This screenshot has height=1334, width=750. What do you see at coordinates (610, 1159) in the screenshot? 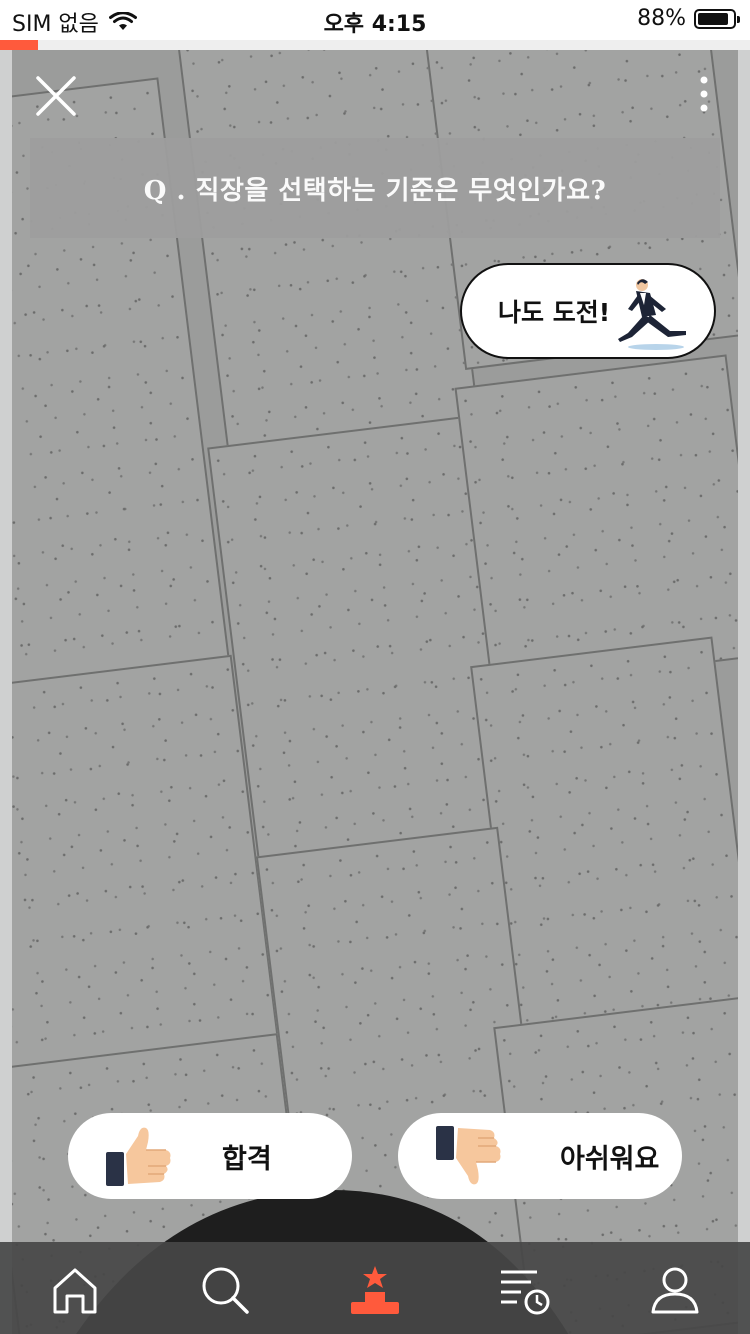
I see `fail-vote-label: 아쉬워요` at bounding box center [610, 1159].